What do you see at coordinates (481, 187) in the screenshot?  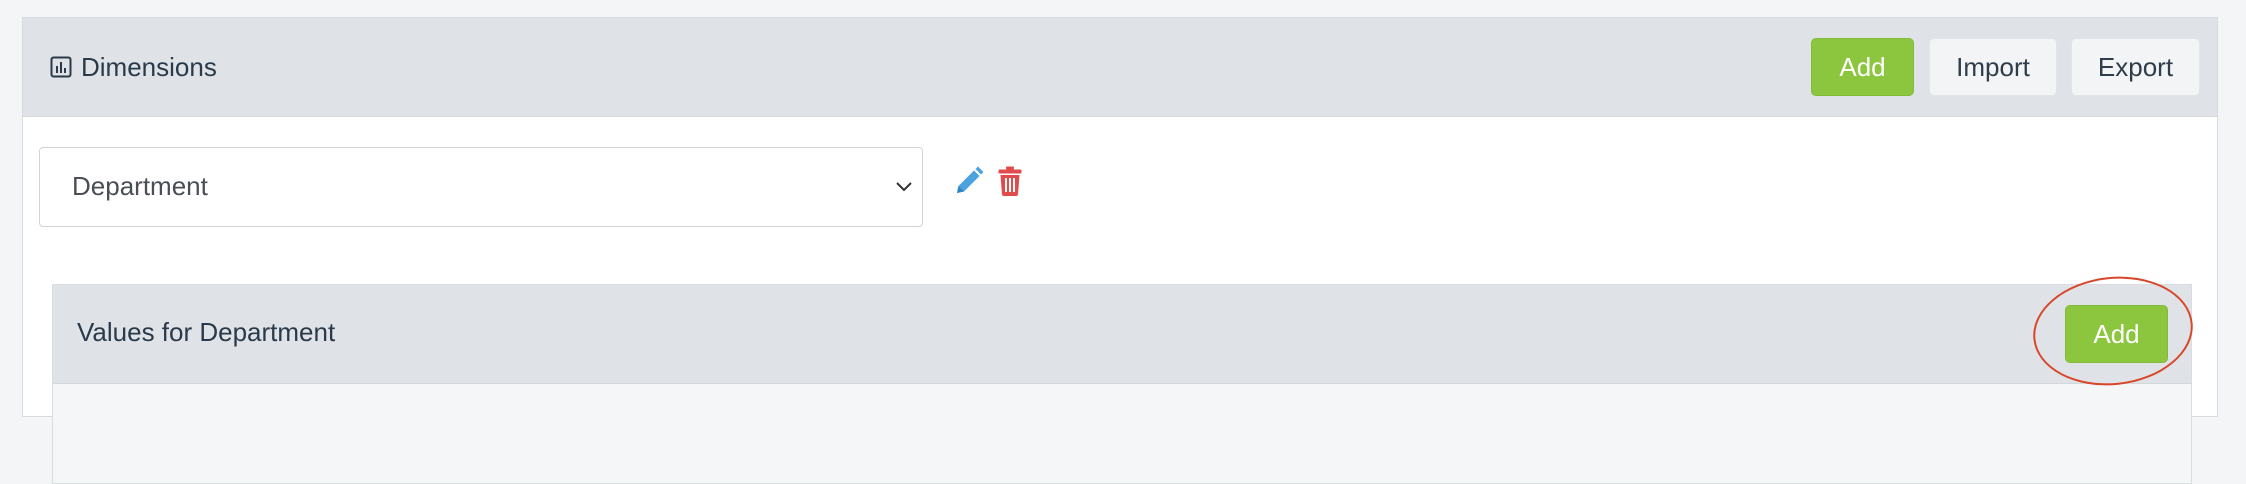 I see `dimension-select: Department` at bounding box center [481, 187].